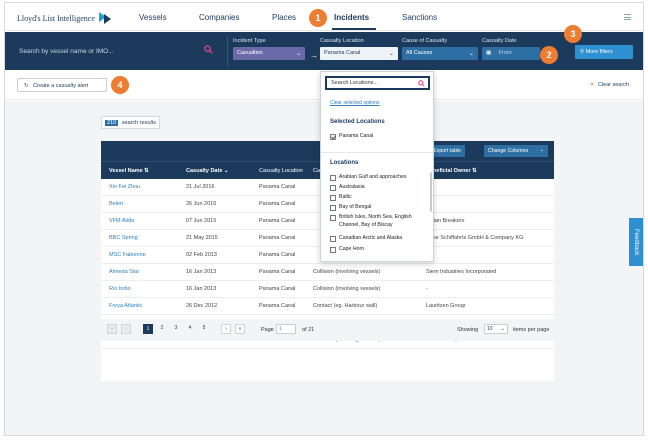 The height and width of the screenshot is (440, 648). What do you see at coordinates (468, 330) in the screenshot?
I see `showing-label: Showing` at bounding box center [468, 330].